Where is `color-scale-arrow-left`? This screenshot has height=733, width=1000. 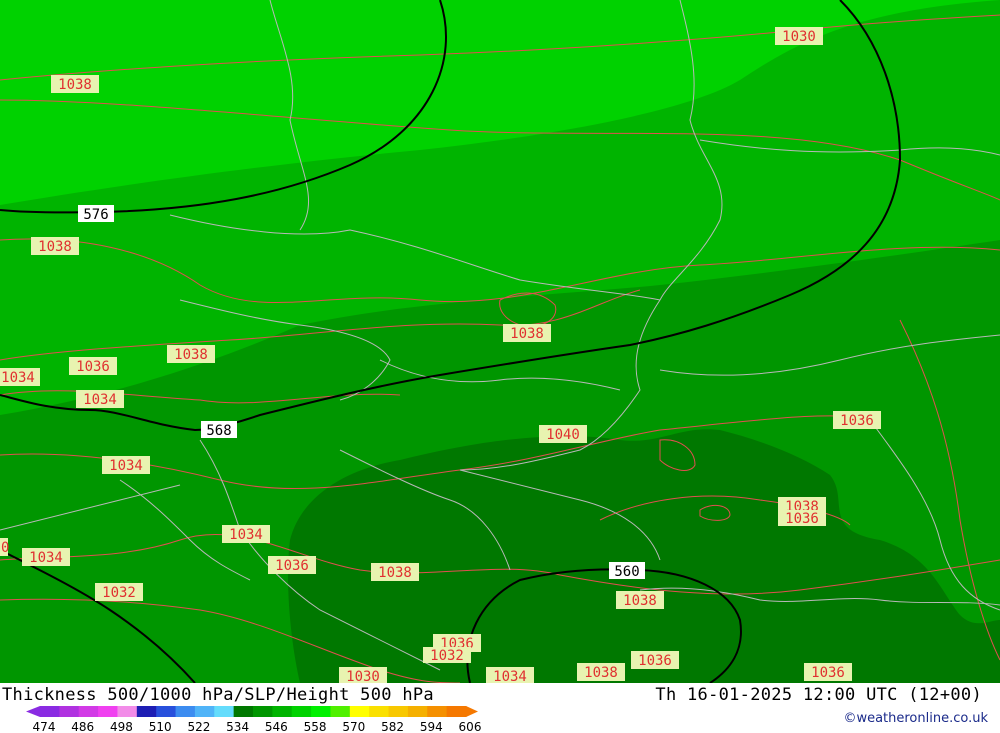
color-scale-arrow-left is located at coordinates (33, 711).